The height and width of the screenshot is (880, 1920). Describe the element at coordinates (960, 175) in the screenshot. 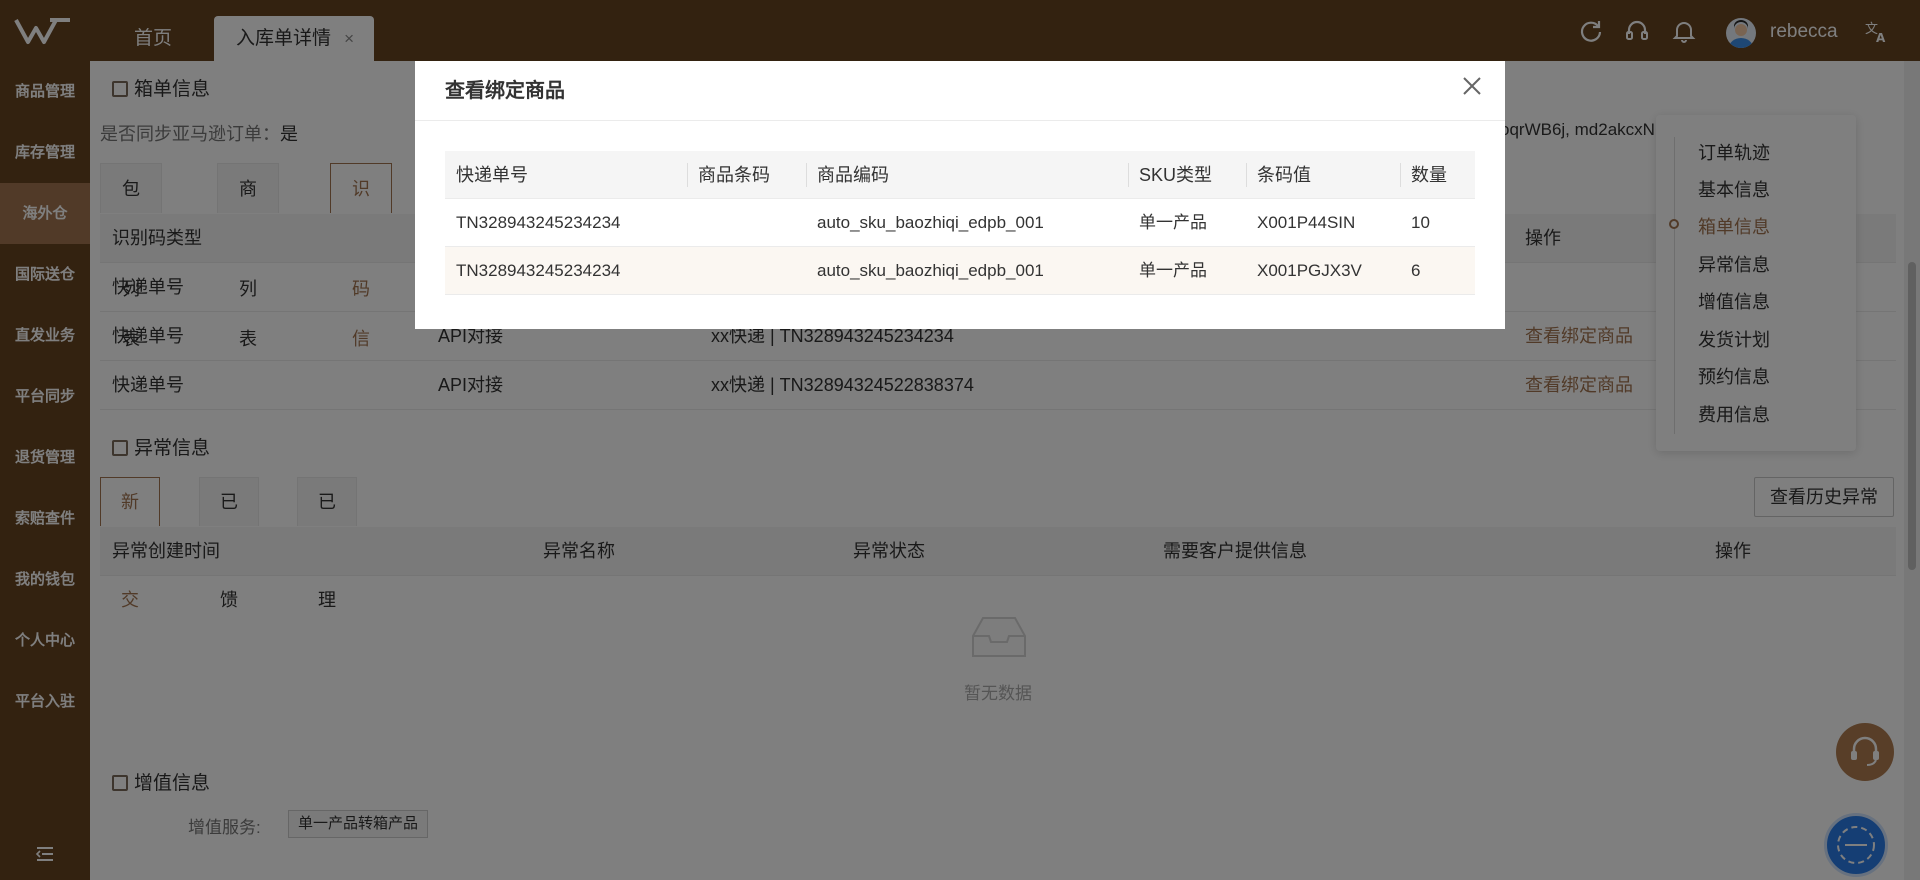

I see `table-header: 快递单号 商品条码 商品编码 SKU类型 条码值 数量` at that location.